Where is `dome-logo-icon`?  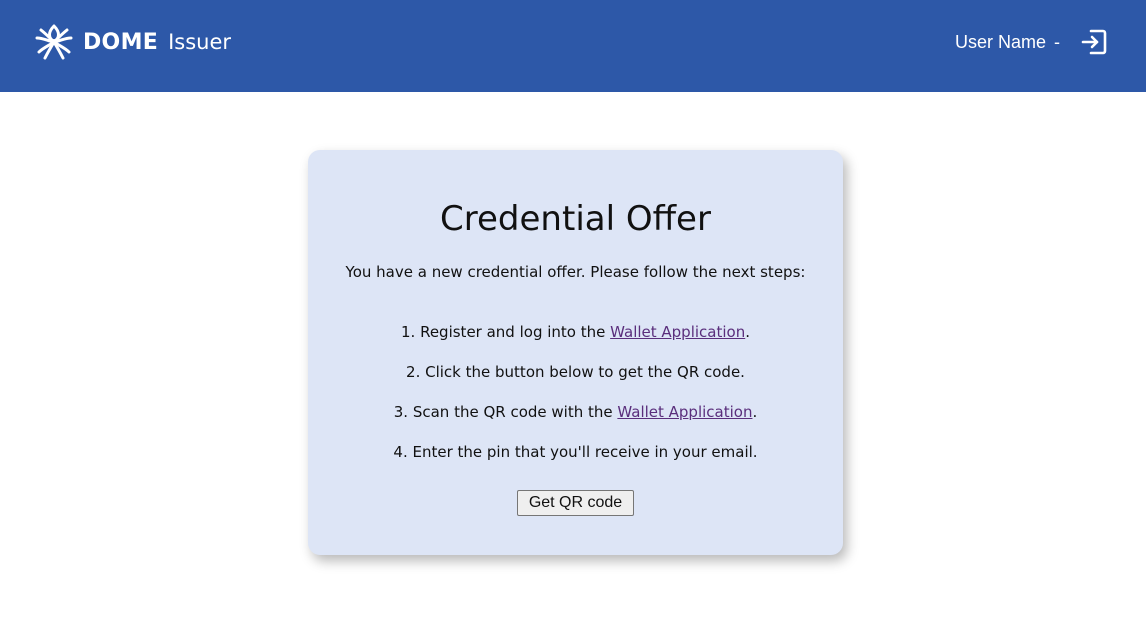 dome-logo-icon is located at coordinates (54, 42).